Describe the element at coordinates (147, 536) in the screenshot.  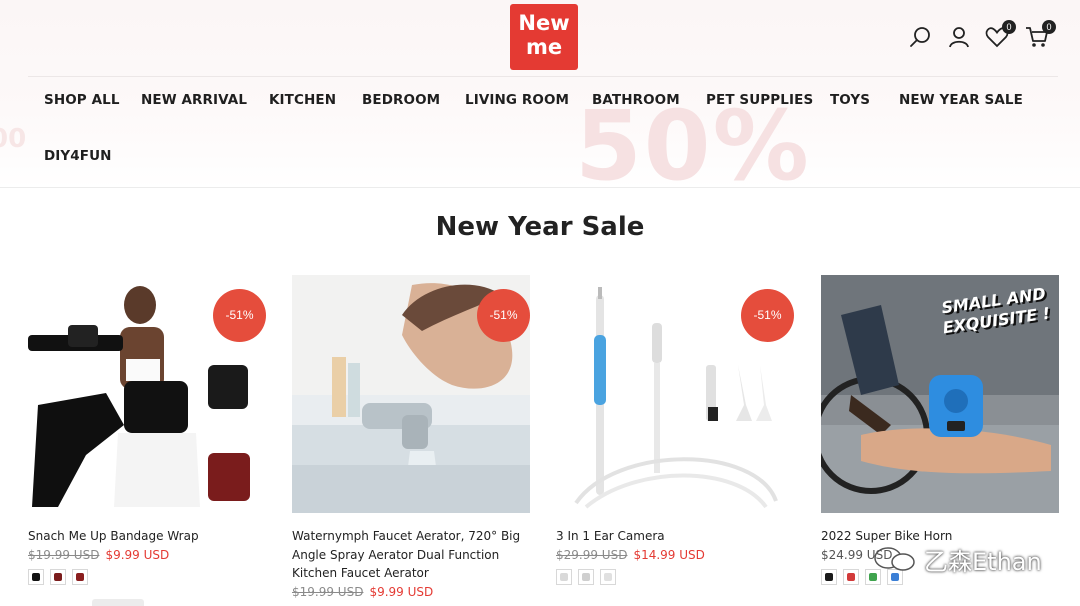
I see `product-name: Snach Me Up Bandage Wrap` at that location.